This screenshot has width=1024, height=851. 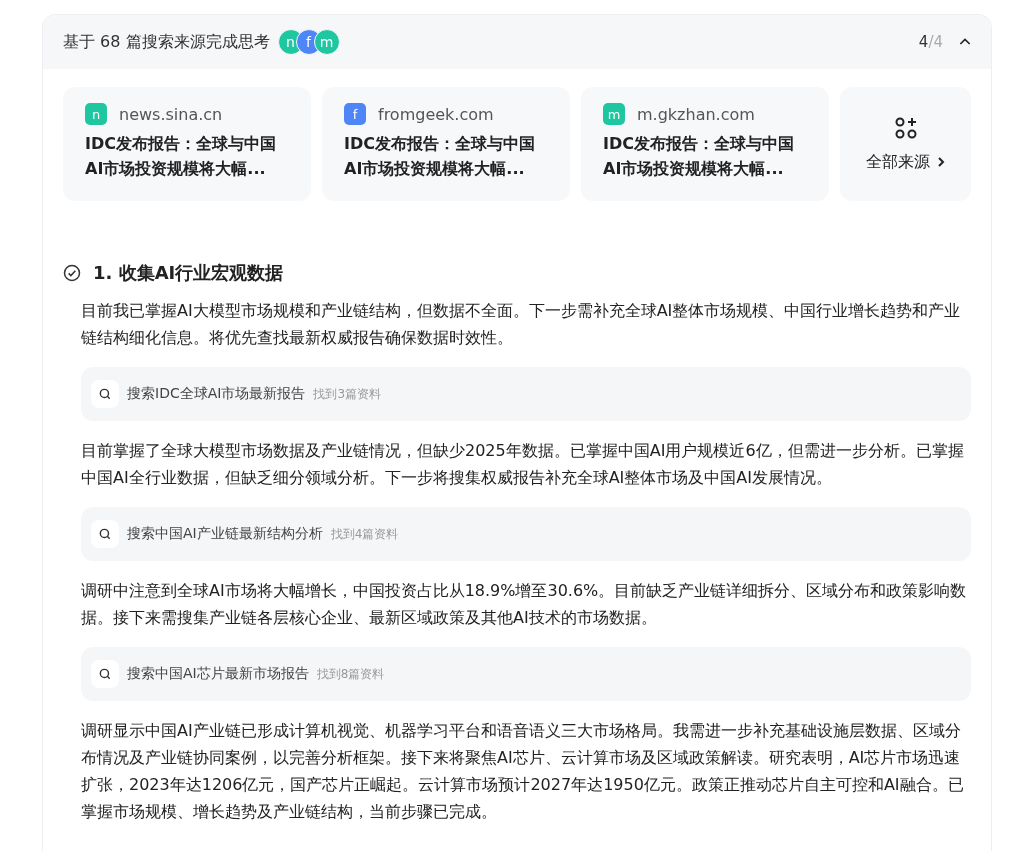 What do you see at coordinates (523, 771) in the screenshot?
I see `thought-paragraph: 调研显示中国AI产业链已形成计算机视觉、机器学习平台和语音语义三大市场格局。我需进一步补充基础设施层数据、区域分布情况及产业链协同案例，以完善分析框架。接下来将聚焦AI芯片、云计算市场及区域政策解读。研究表明，AI芯片市场迅速扩张，2023年达1206亿元，国产芯片正崛起。云计算市场预计2027年达1950亿元。政策正推动芯片自主可控和AI融合。已掌握市场规模、增长趋势及产业链结构，当前步骤已完成。` at bounding box center [523, 771].